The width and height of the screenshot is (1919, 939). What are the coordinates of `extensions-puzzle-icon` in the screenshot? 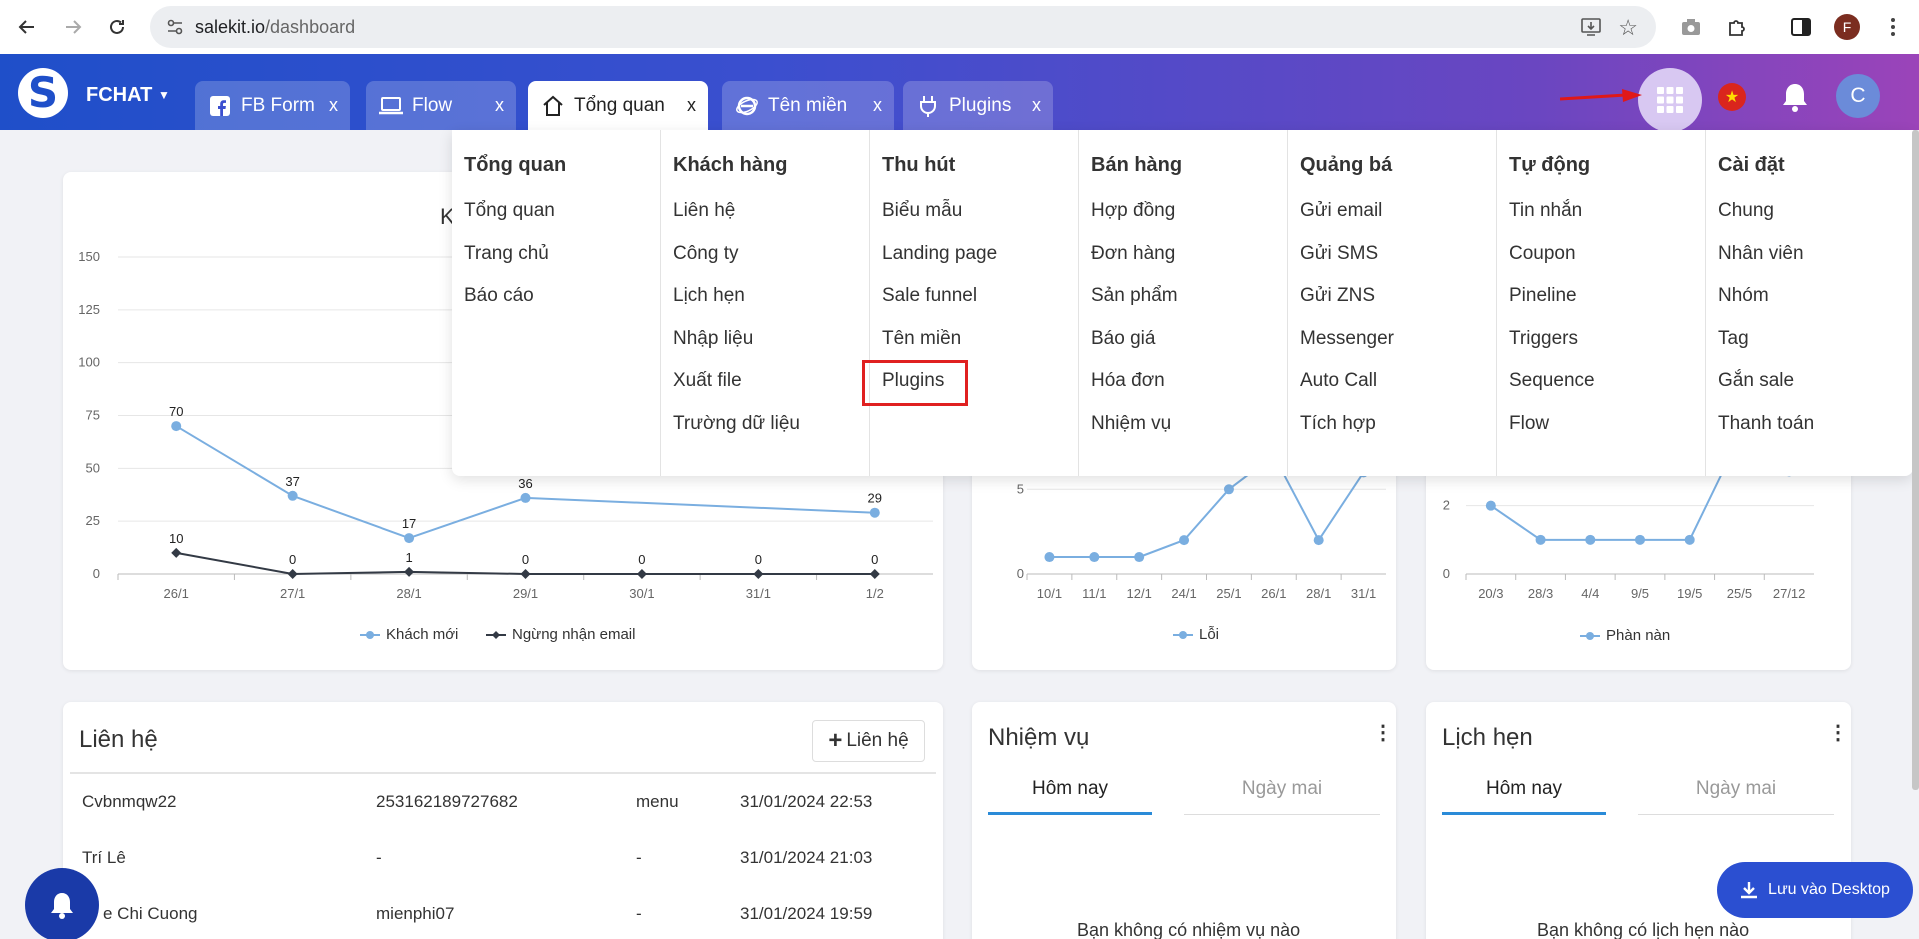 It's located at (1737, 27).